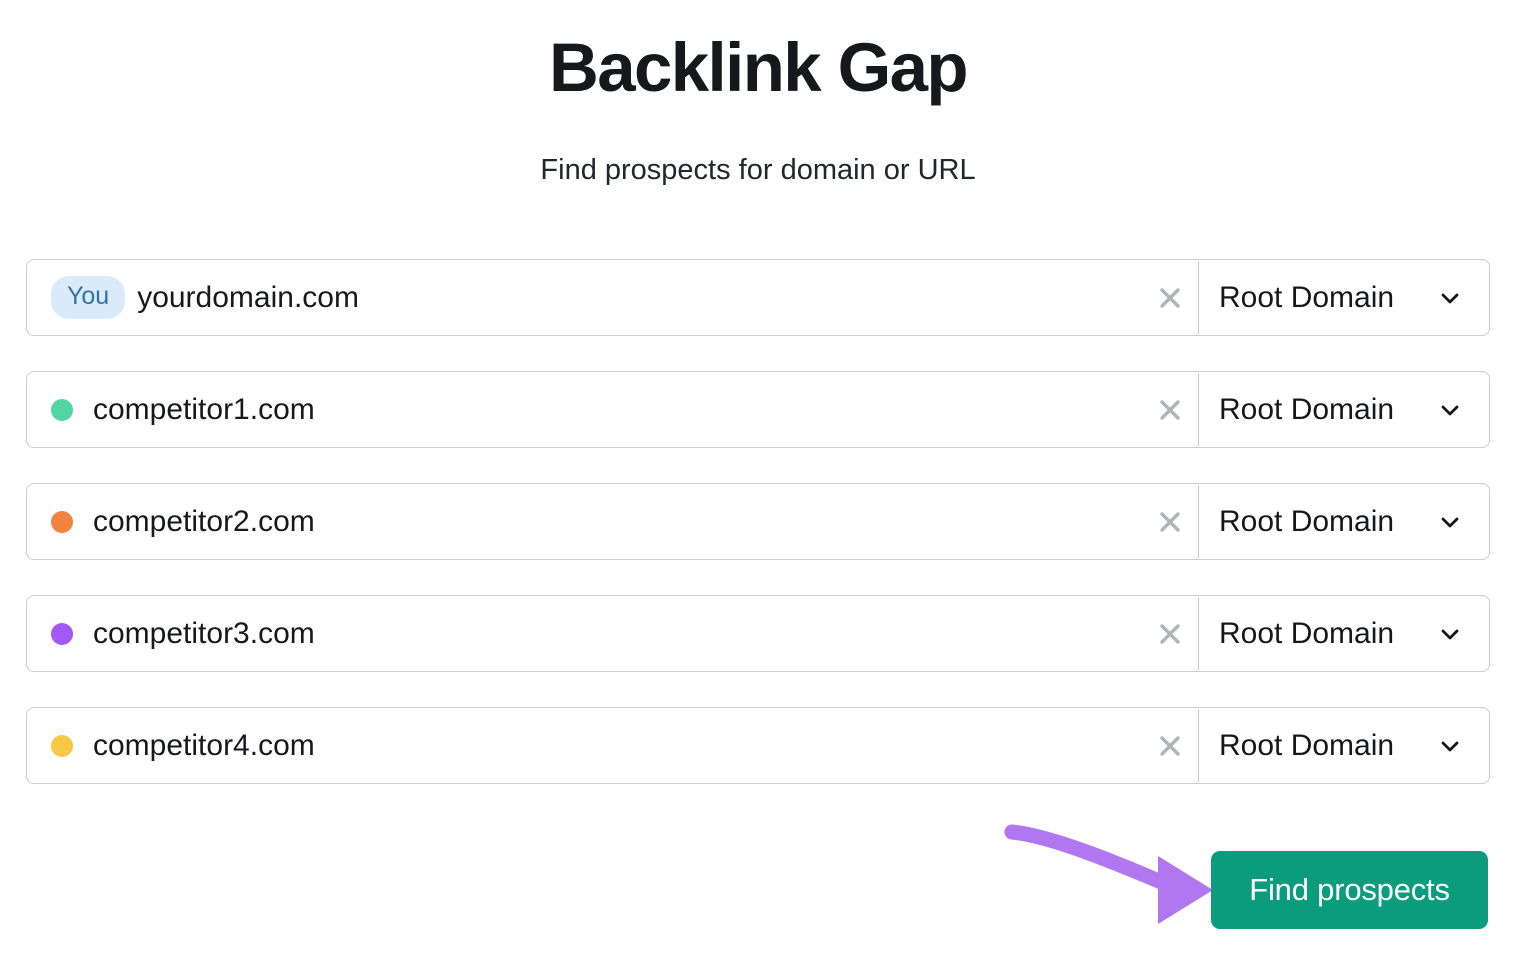 The width and height of the screenshot is (1516, 966). What do you see at coordinates (584, 409) in the screenshot?
I see `domain-input: competitor1.com` at bounding box center [584, 409].